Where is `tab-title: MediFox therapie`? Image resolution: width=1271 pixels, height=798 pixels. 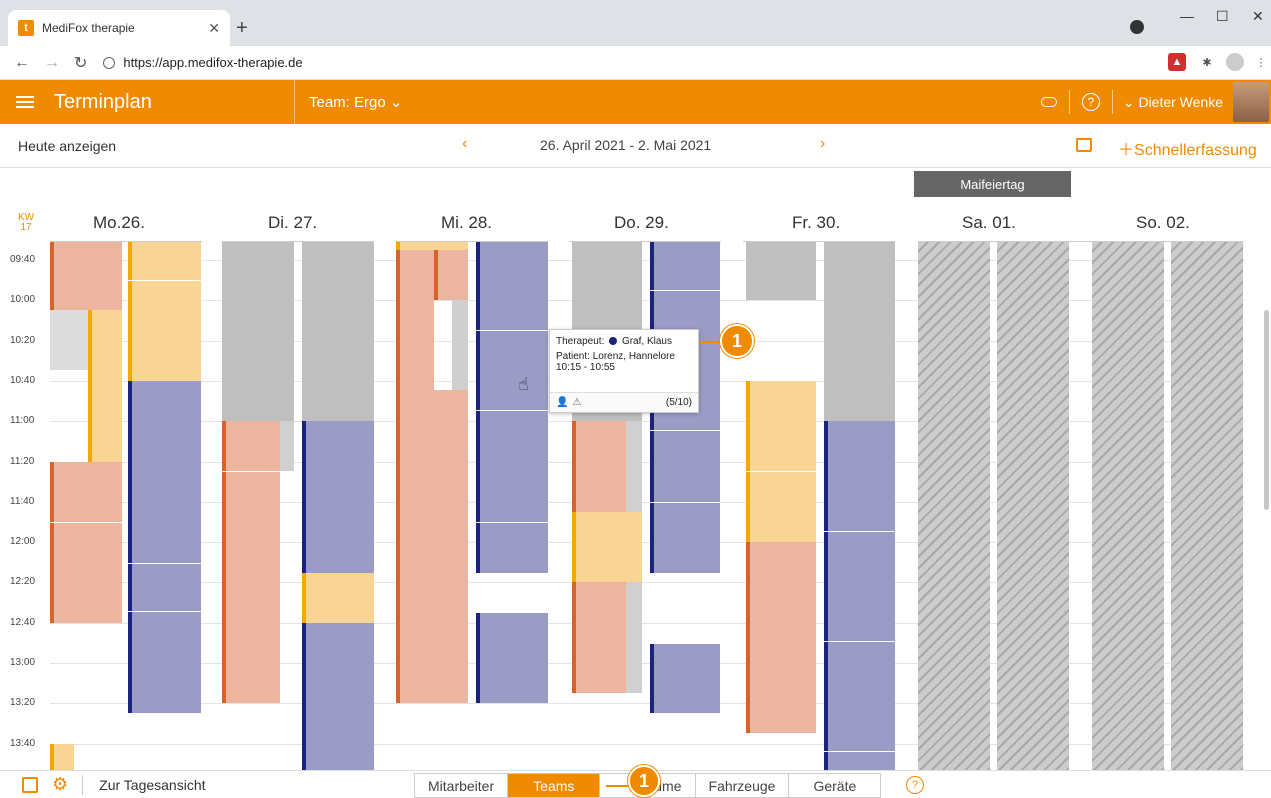
tab-title: MediFox therapie is located at coordinates (88, 28).